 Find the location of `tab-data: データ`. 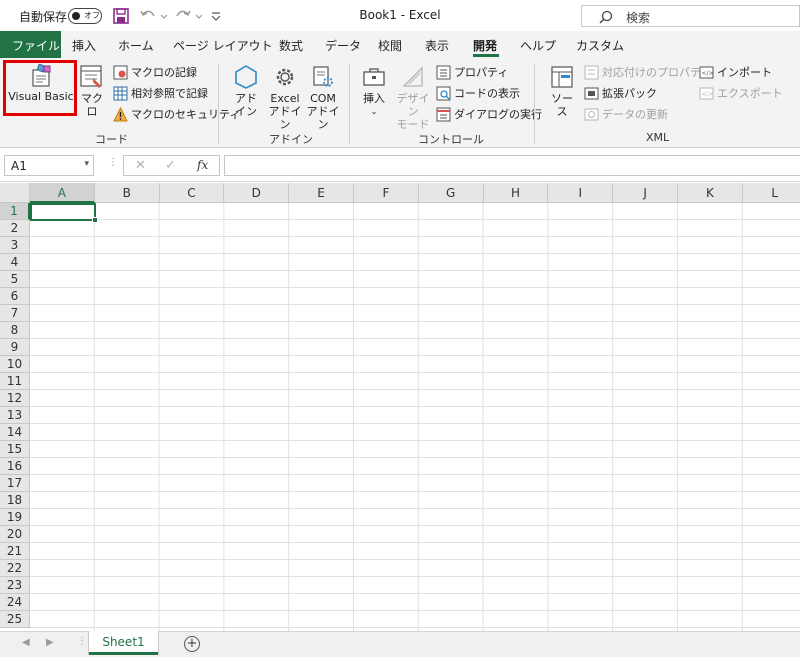

tab-data: データ is located at coordinates (343, 45).